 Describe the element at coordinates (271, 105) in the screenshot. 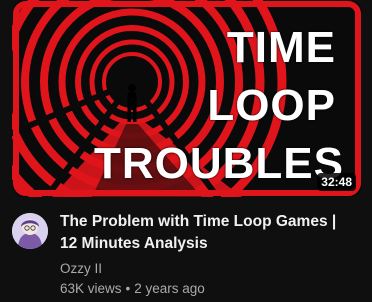

I see `thumbnail-title-line-2: LOOP` at that location.